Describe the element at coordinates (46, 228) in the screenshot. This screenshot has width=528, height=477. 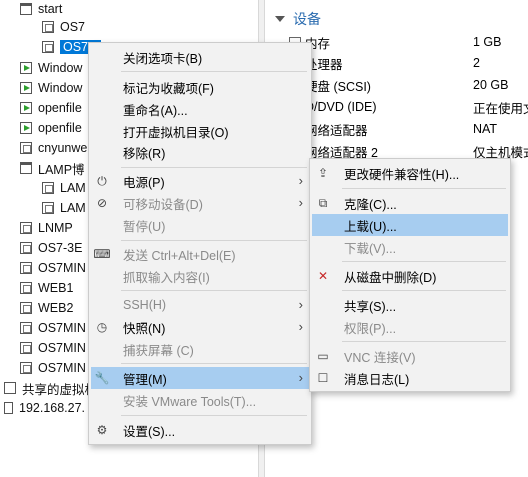
I see `tree-item-lnmp: LNMP` at that location.